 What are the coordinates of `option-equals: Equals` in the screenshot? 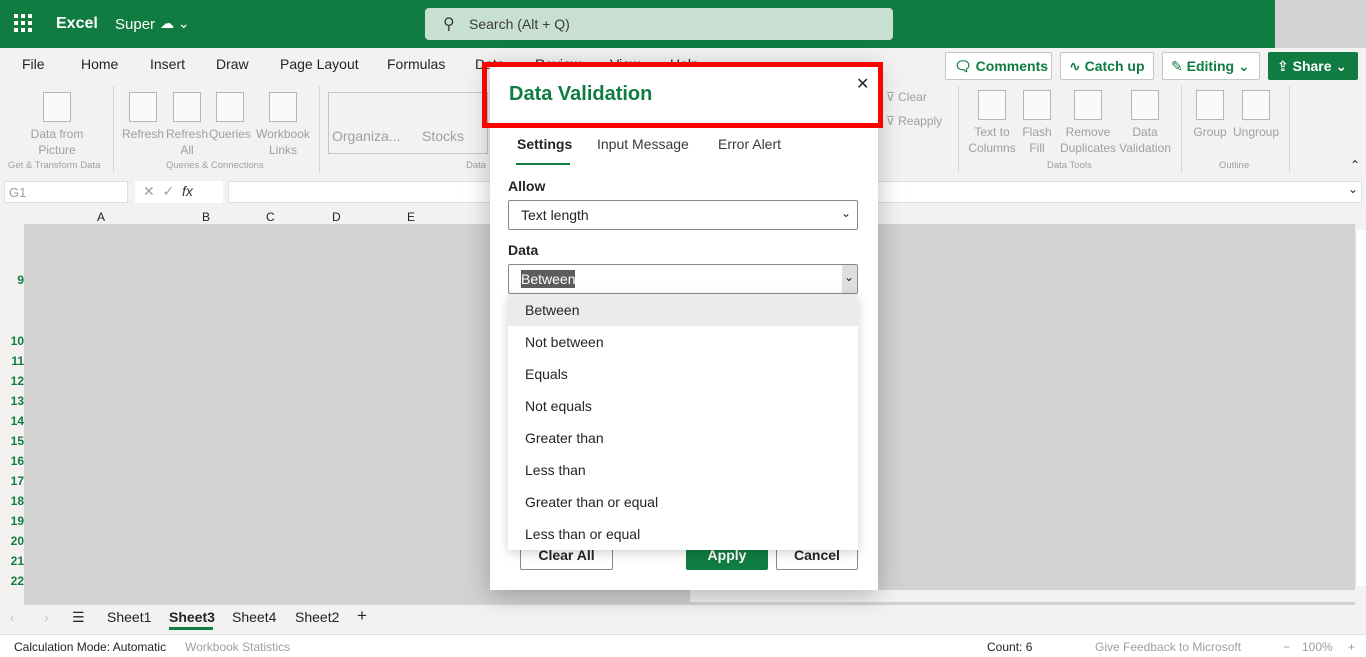 It's located at (683, 374).